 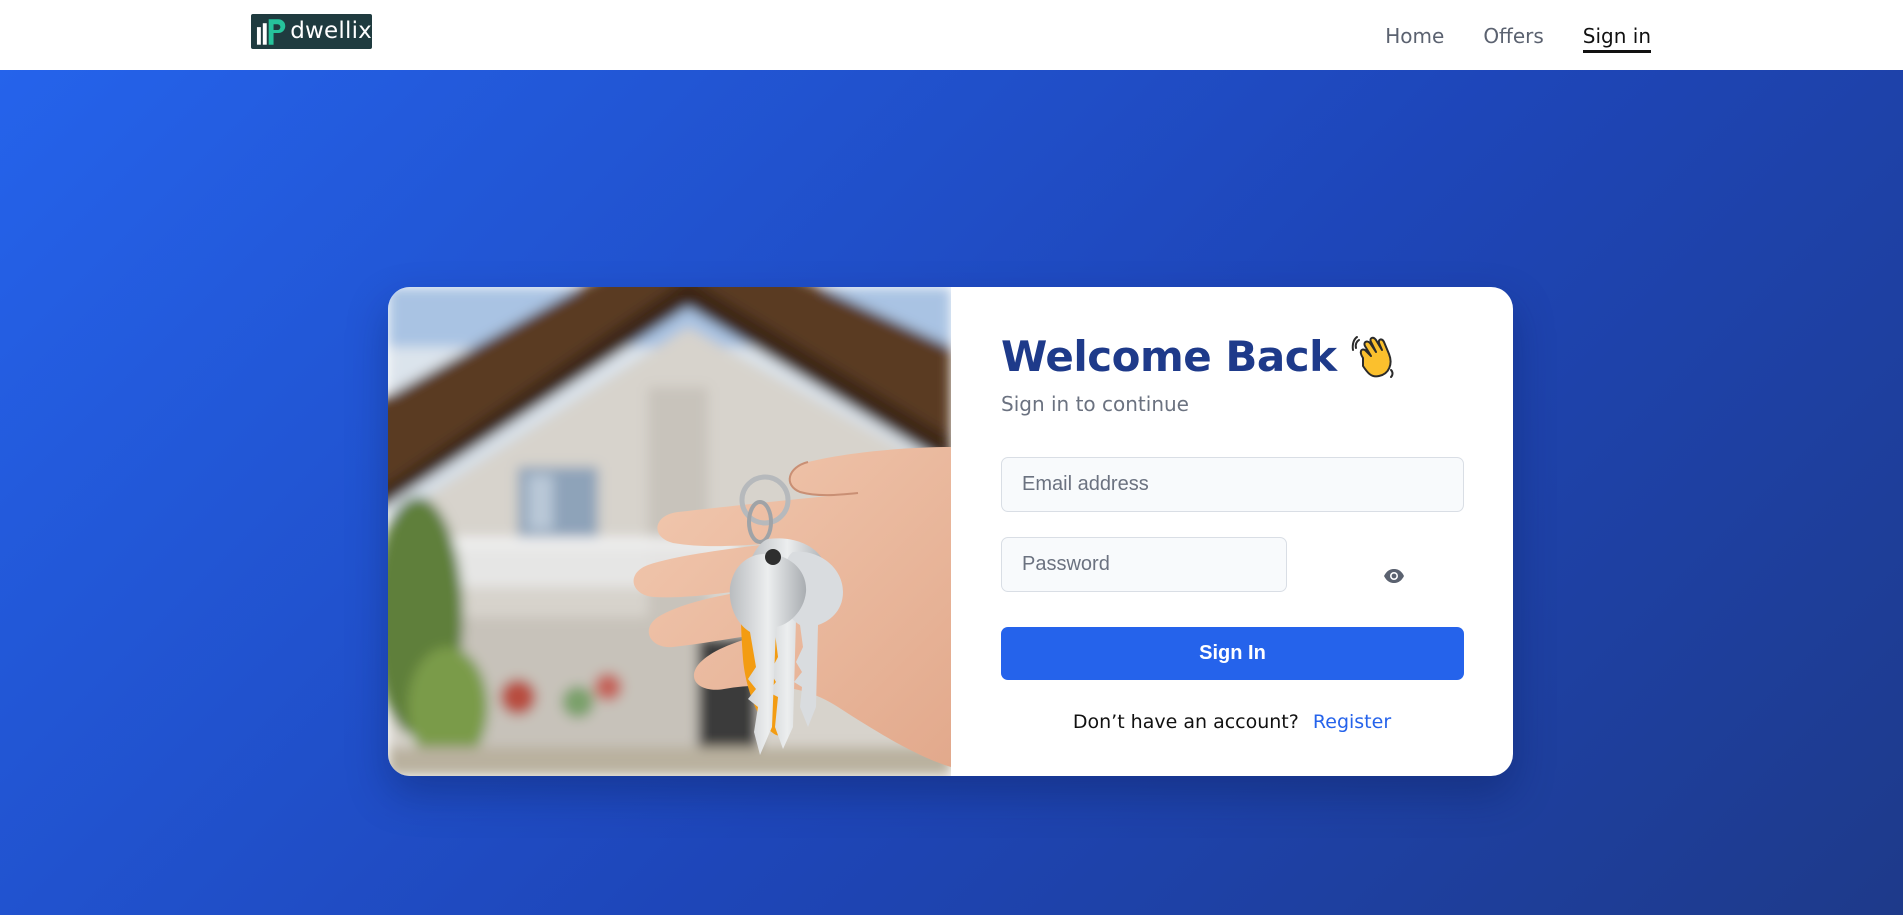 I want to click on eye-icon, so click(x=1394, y=576).